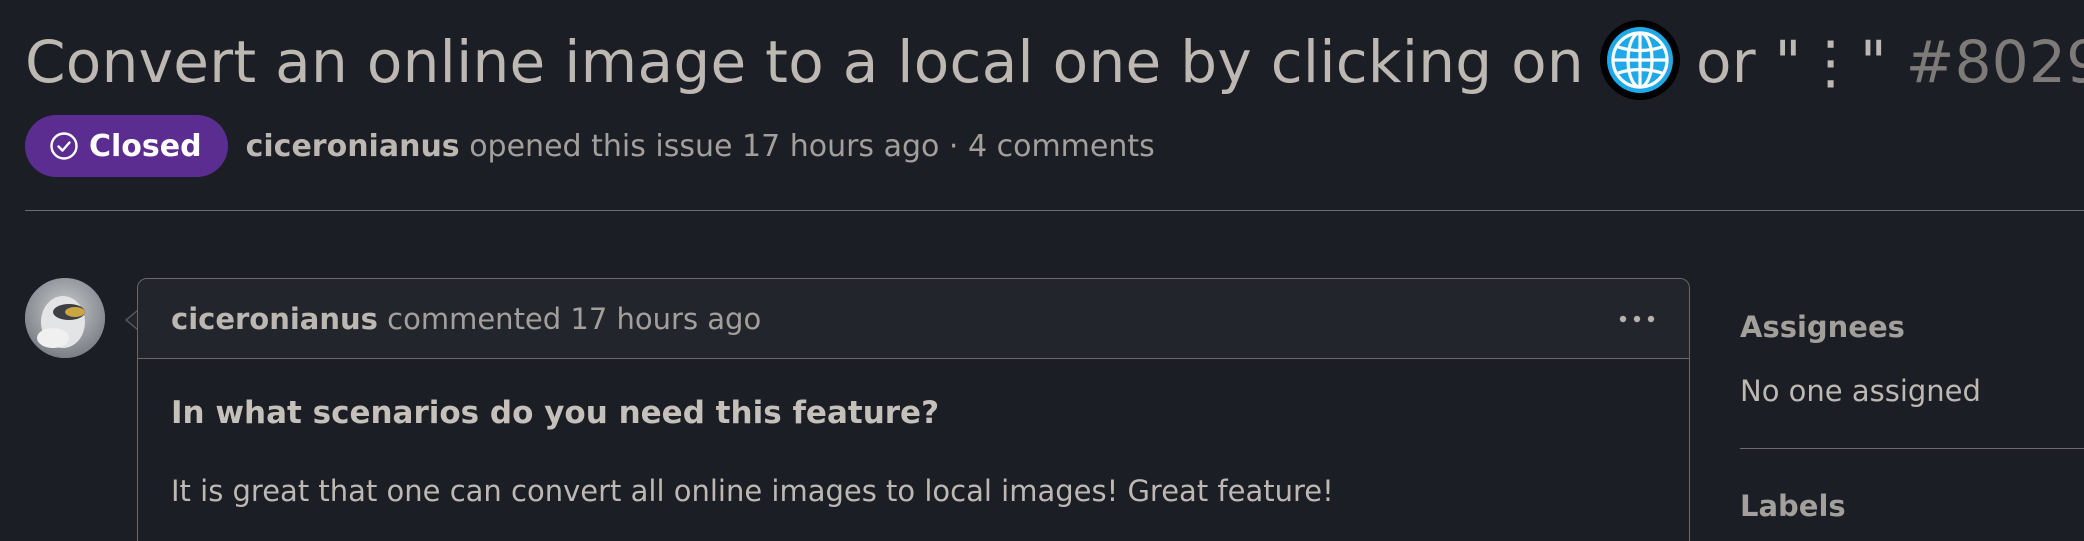  What do you see at coordinates (1912, 448) in the screenshot?
I see `sidebar-divider` at bounding box center [1912, 448].